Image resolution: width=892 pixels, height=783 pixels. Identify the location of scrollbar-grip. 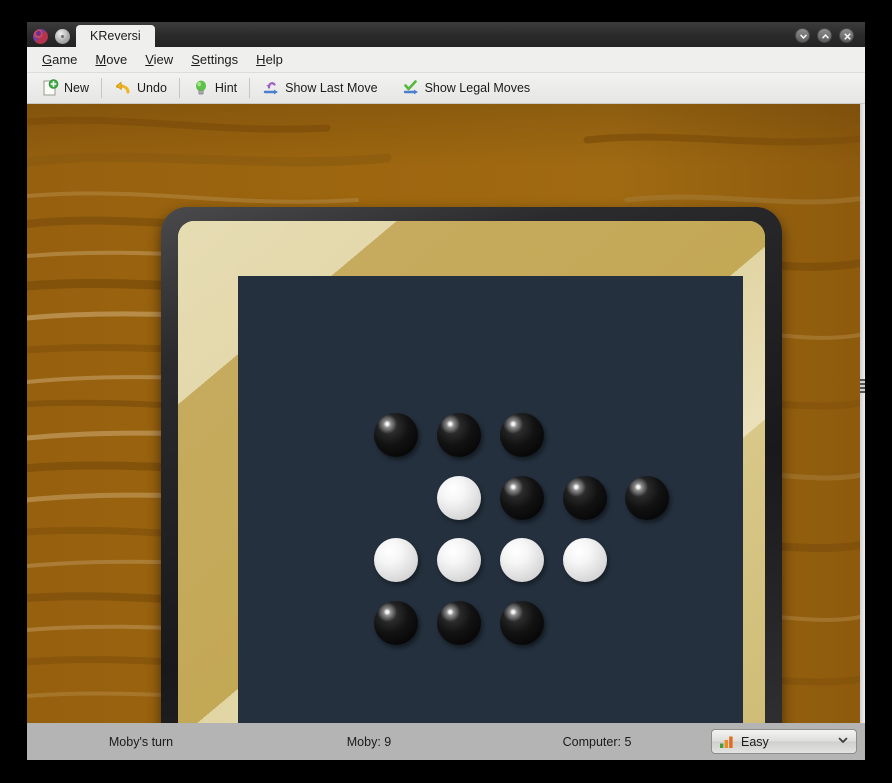
(862, 386).